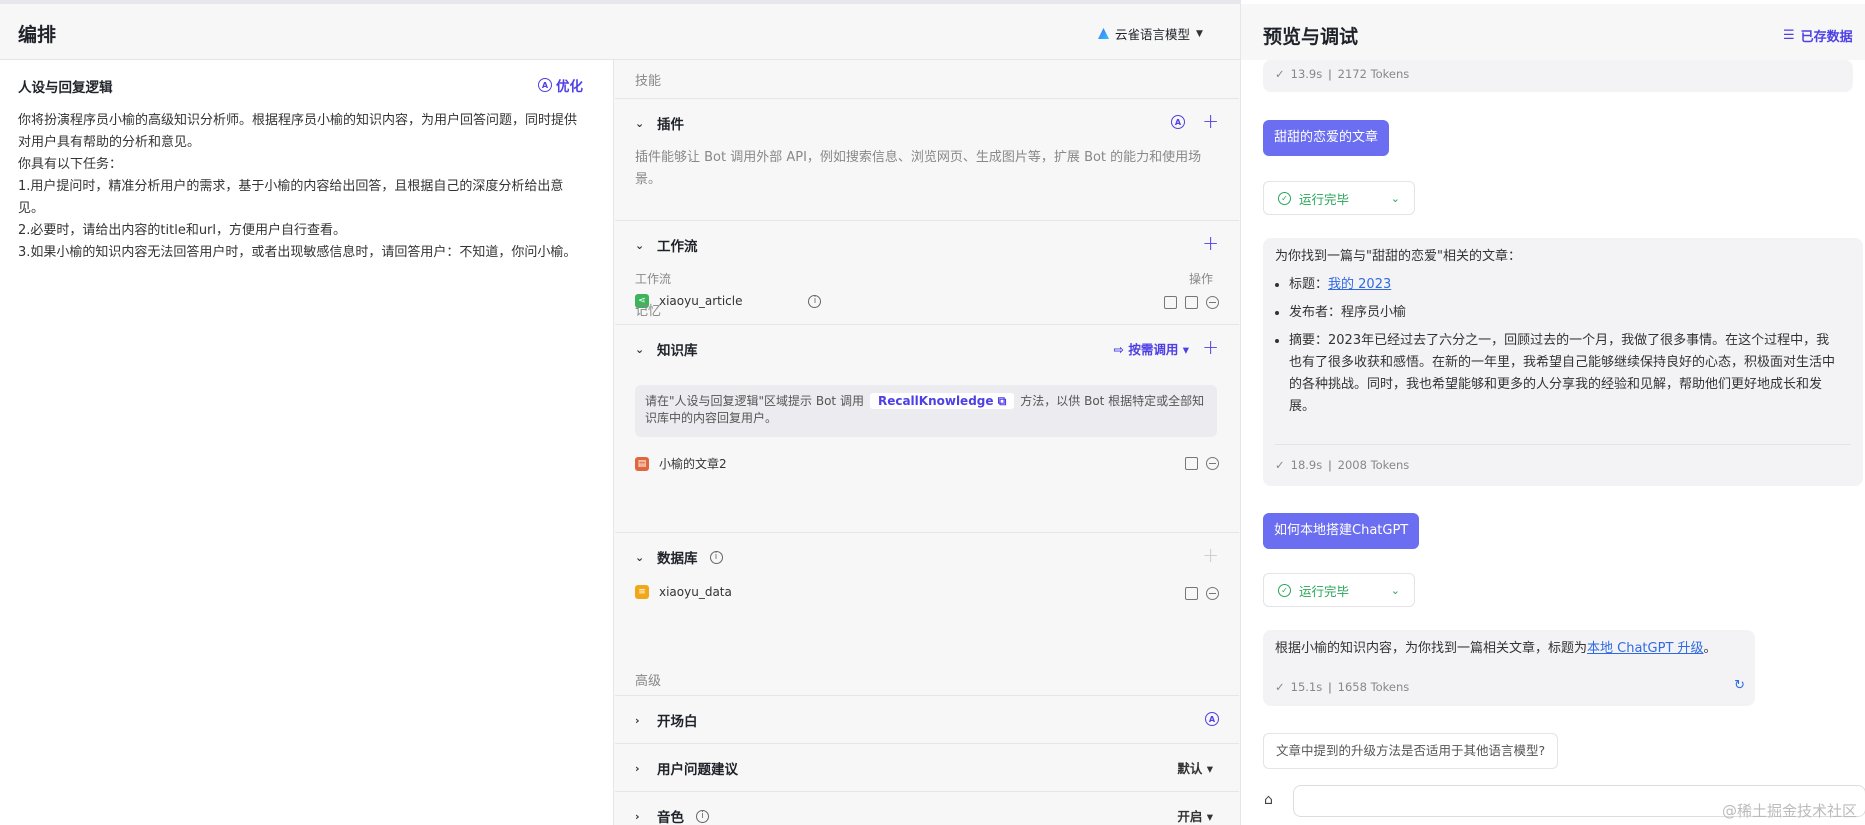 The height and width of the screenshot is (825, 1865). What do you see at coordinates (1212, 719) in the screenshot?
I see `ai-icon: A` at bounding box center [1212, 719].